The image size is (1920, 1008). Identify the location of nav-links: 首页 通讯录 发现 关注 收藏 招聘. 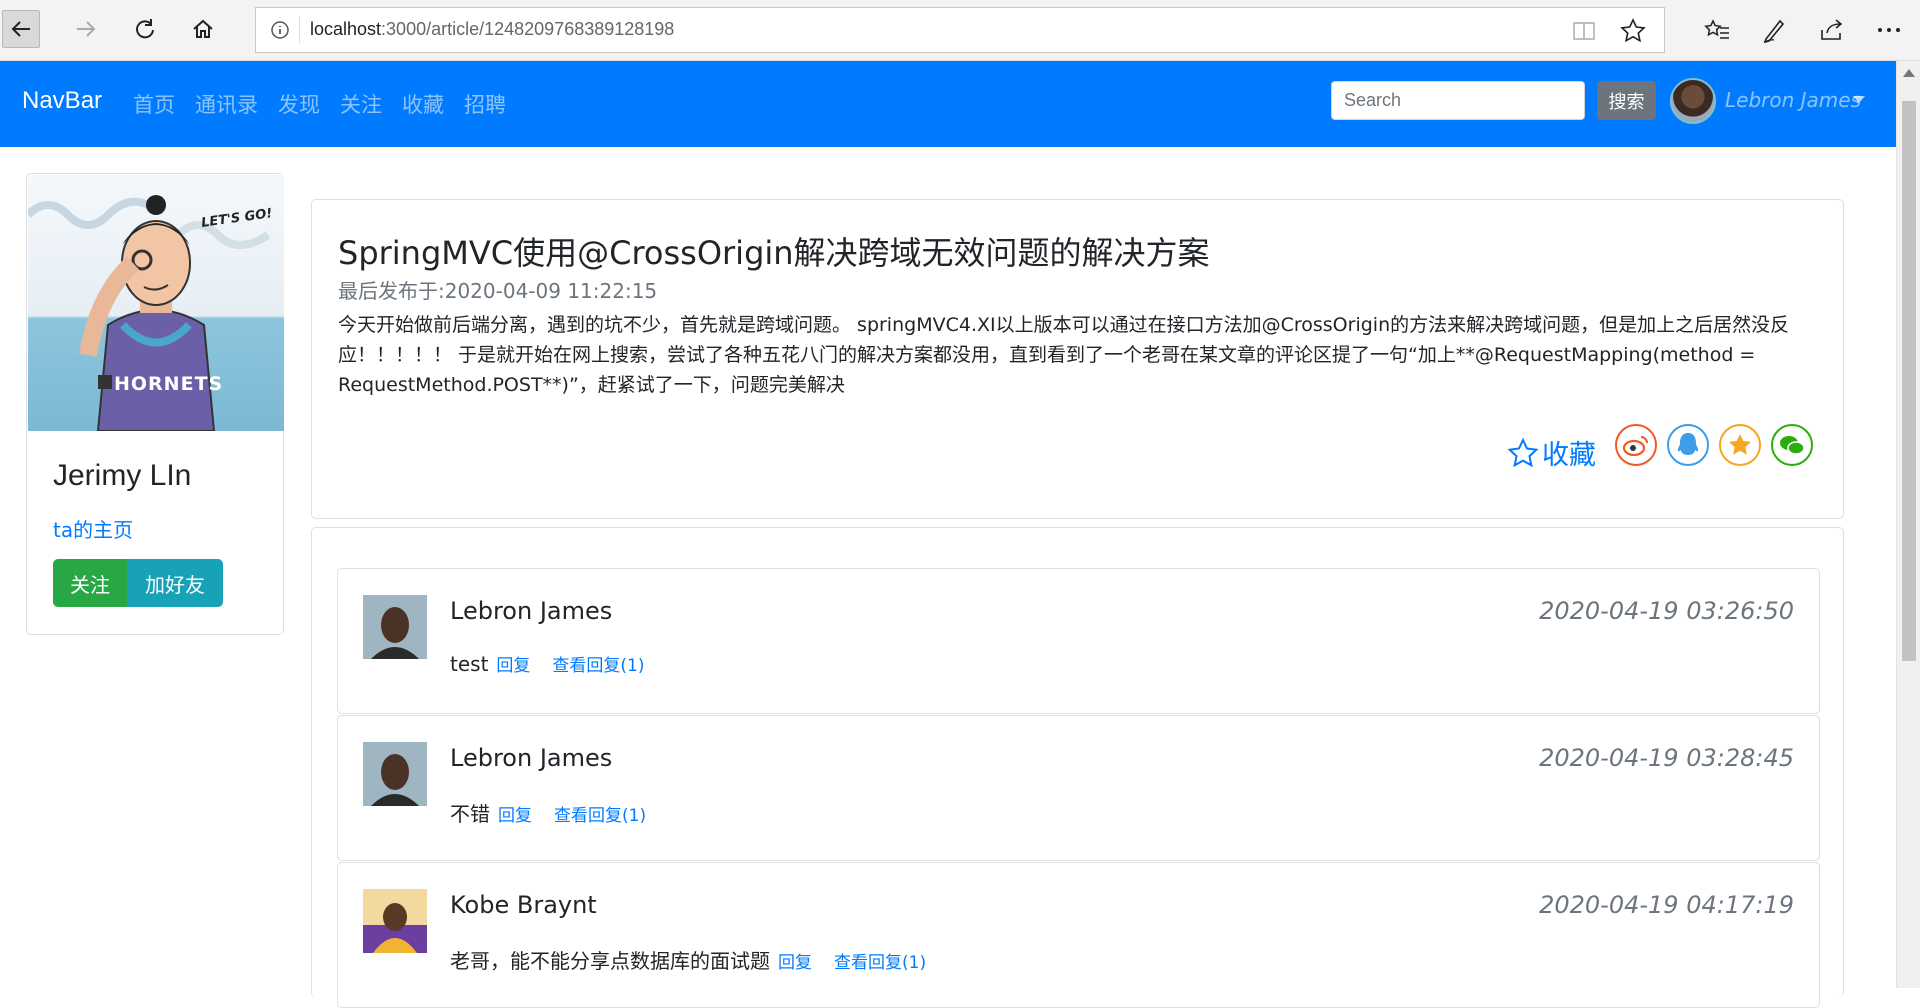
(329, 104).